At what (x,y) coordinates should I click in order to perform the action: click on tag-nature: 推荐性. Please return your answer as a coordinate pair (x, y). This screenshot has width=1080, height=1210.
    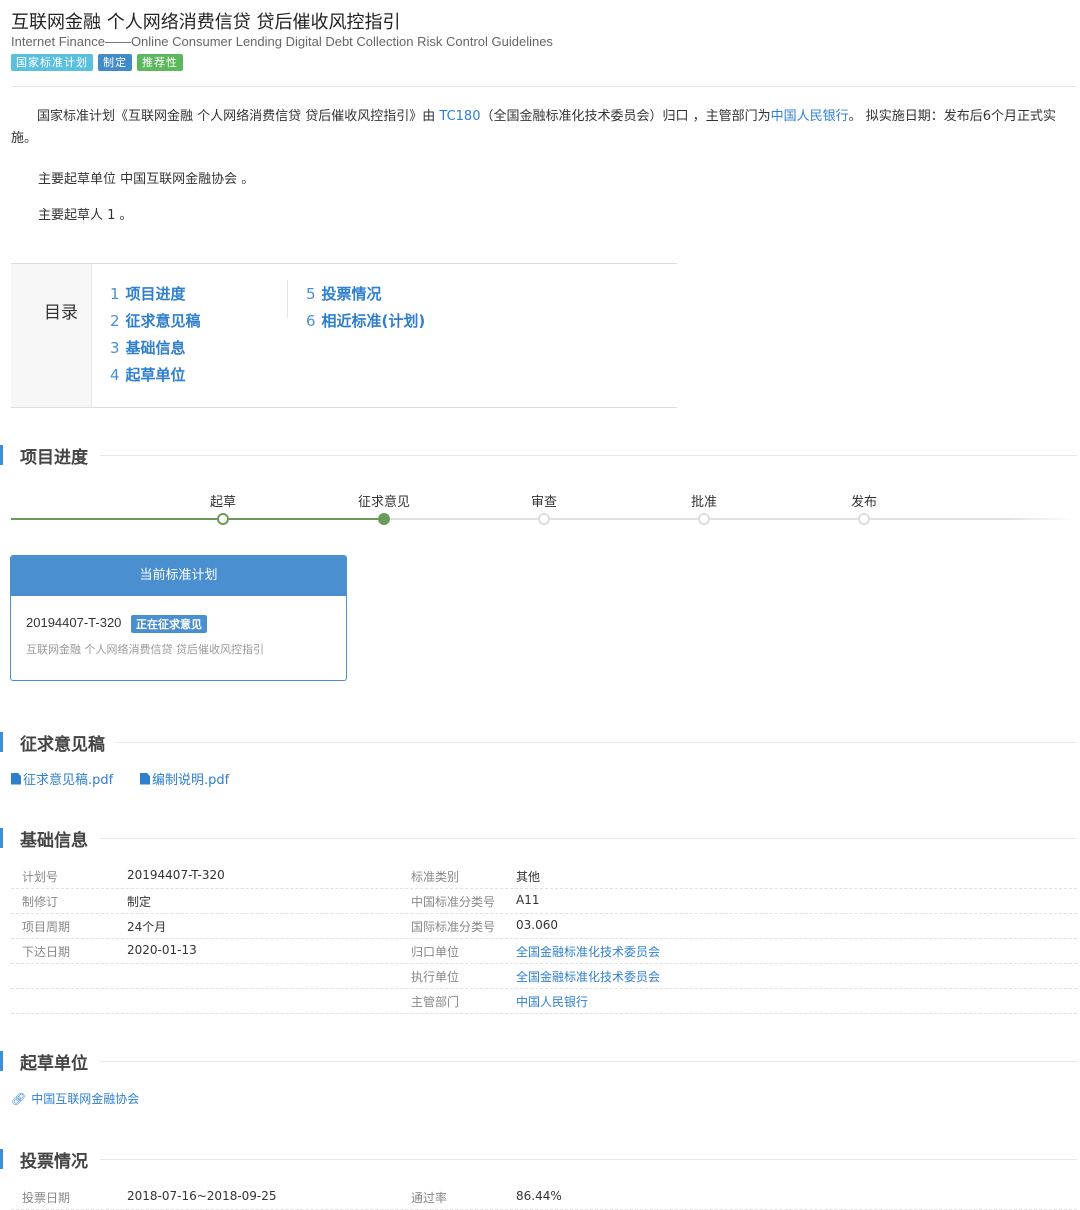
    Looking at the image, I should click on (160, 62).